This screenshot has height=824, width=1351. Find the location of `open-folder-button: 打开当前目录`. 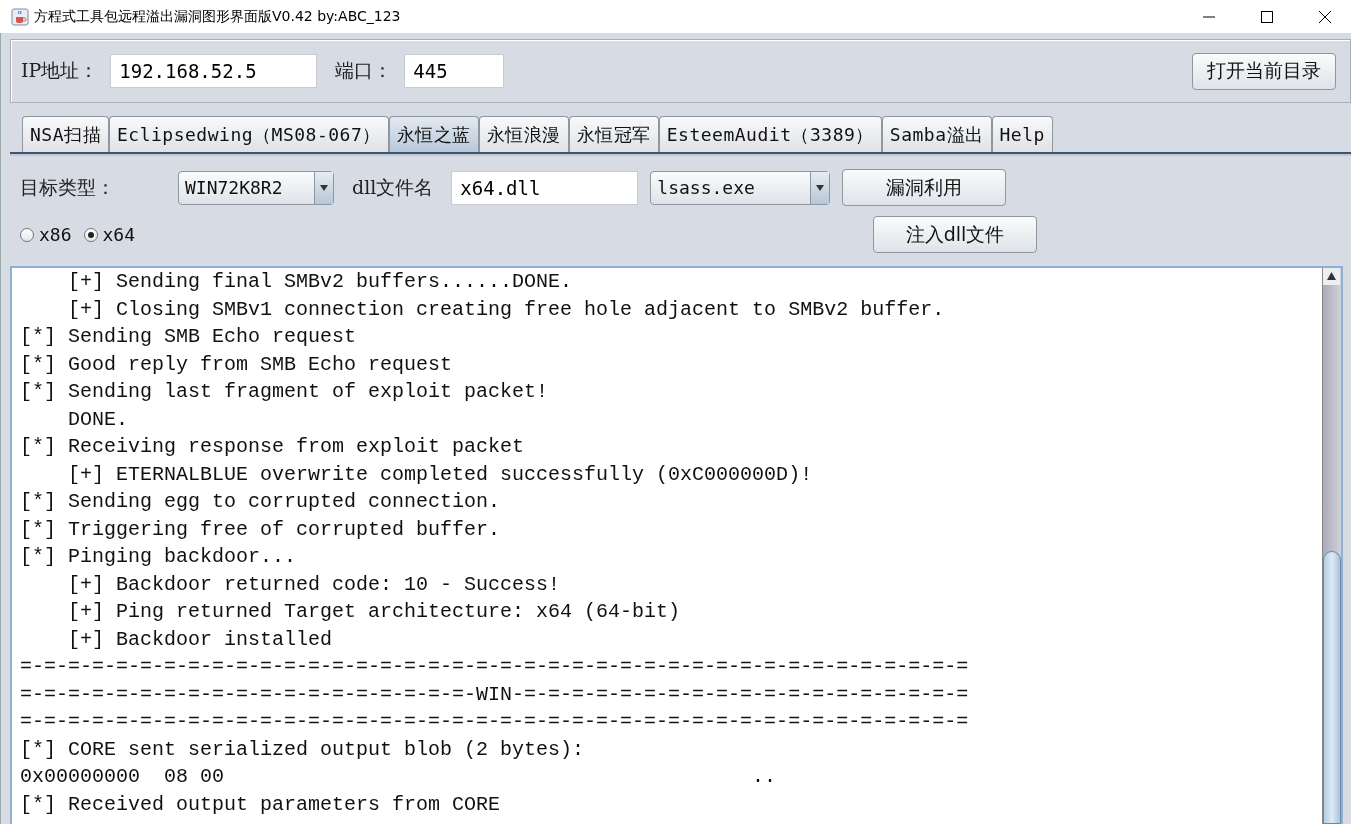

open-folder-button: 打开当前目录 is located at coordinates (1264, 71).